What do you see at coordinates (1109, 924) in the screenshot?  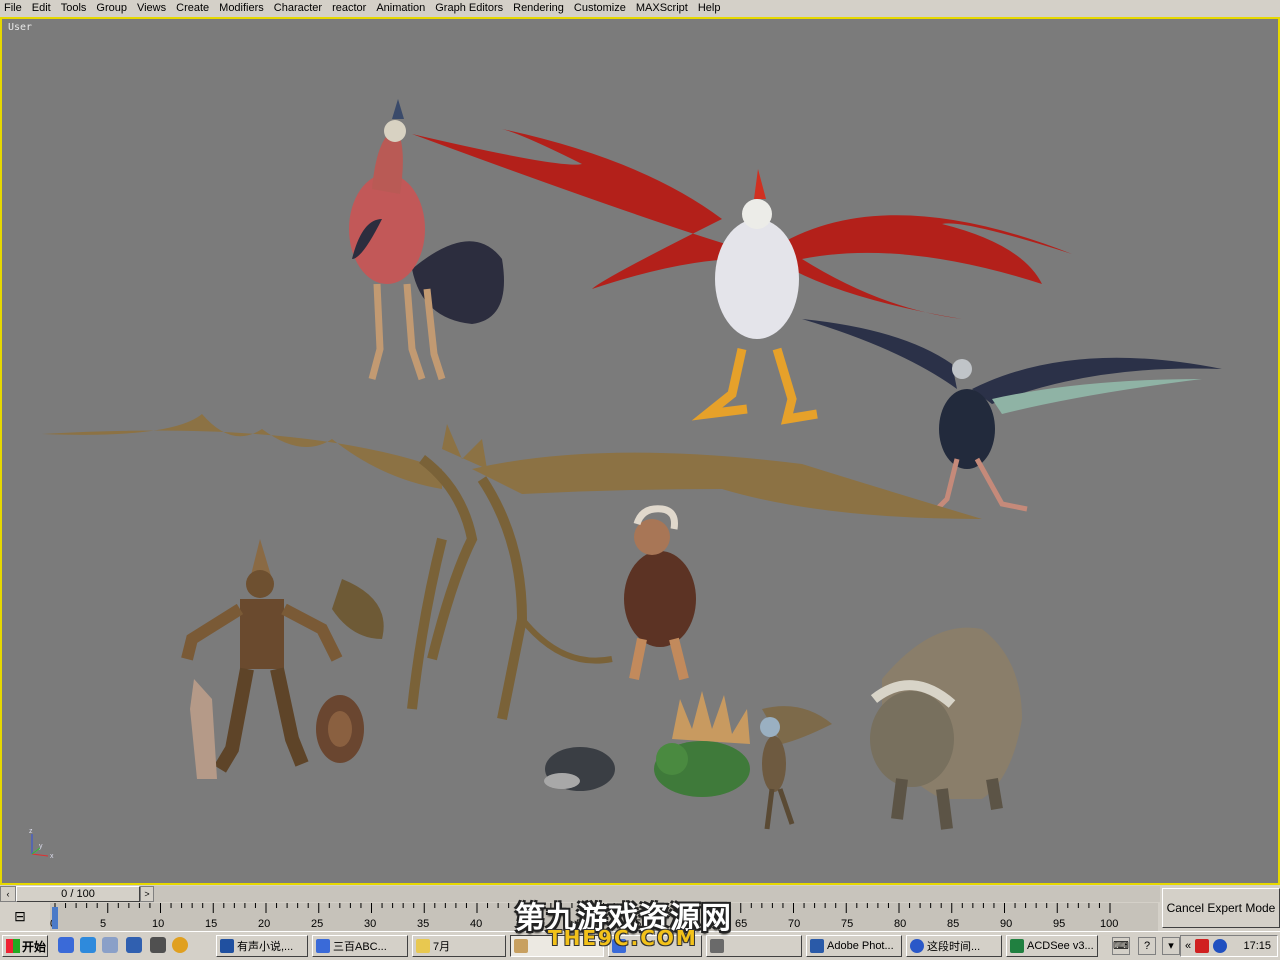 I see `tick-label: 100` at bounding box center [1109, 924].